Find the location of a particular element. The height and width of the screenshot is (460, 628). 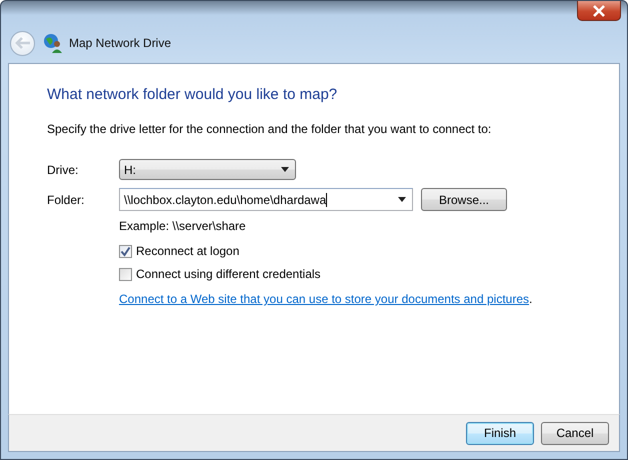

page-heading: What network folder would you like to map? is located at coordinates (192, 94).